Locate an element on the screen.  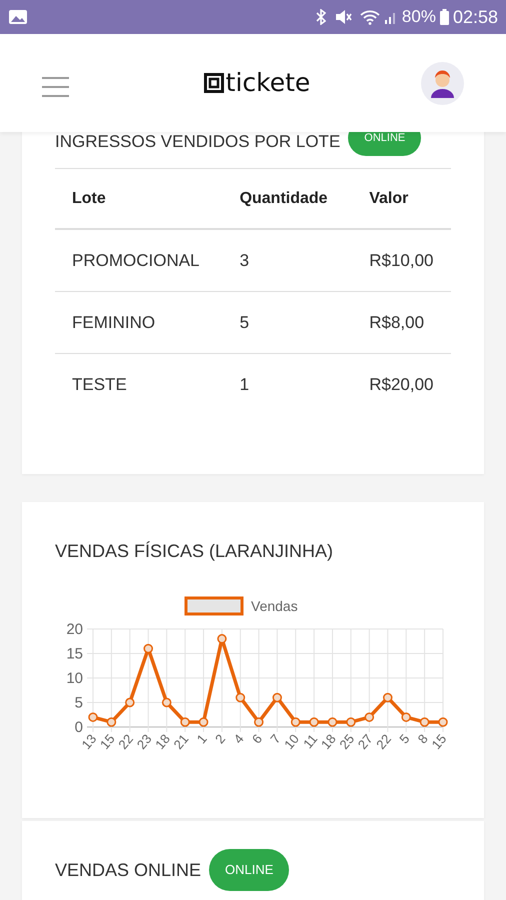
gallery-icon is located at coordinates (18, 17).